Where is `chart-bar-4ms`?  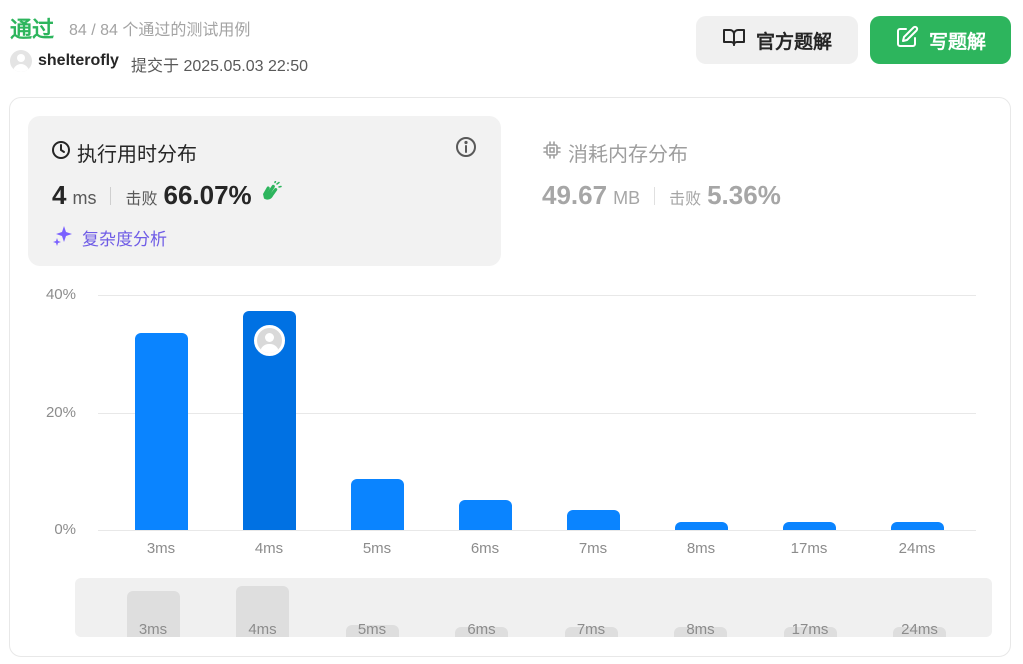 chart-bar-4ms is located at coordinates (269, 420).